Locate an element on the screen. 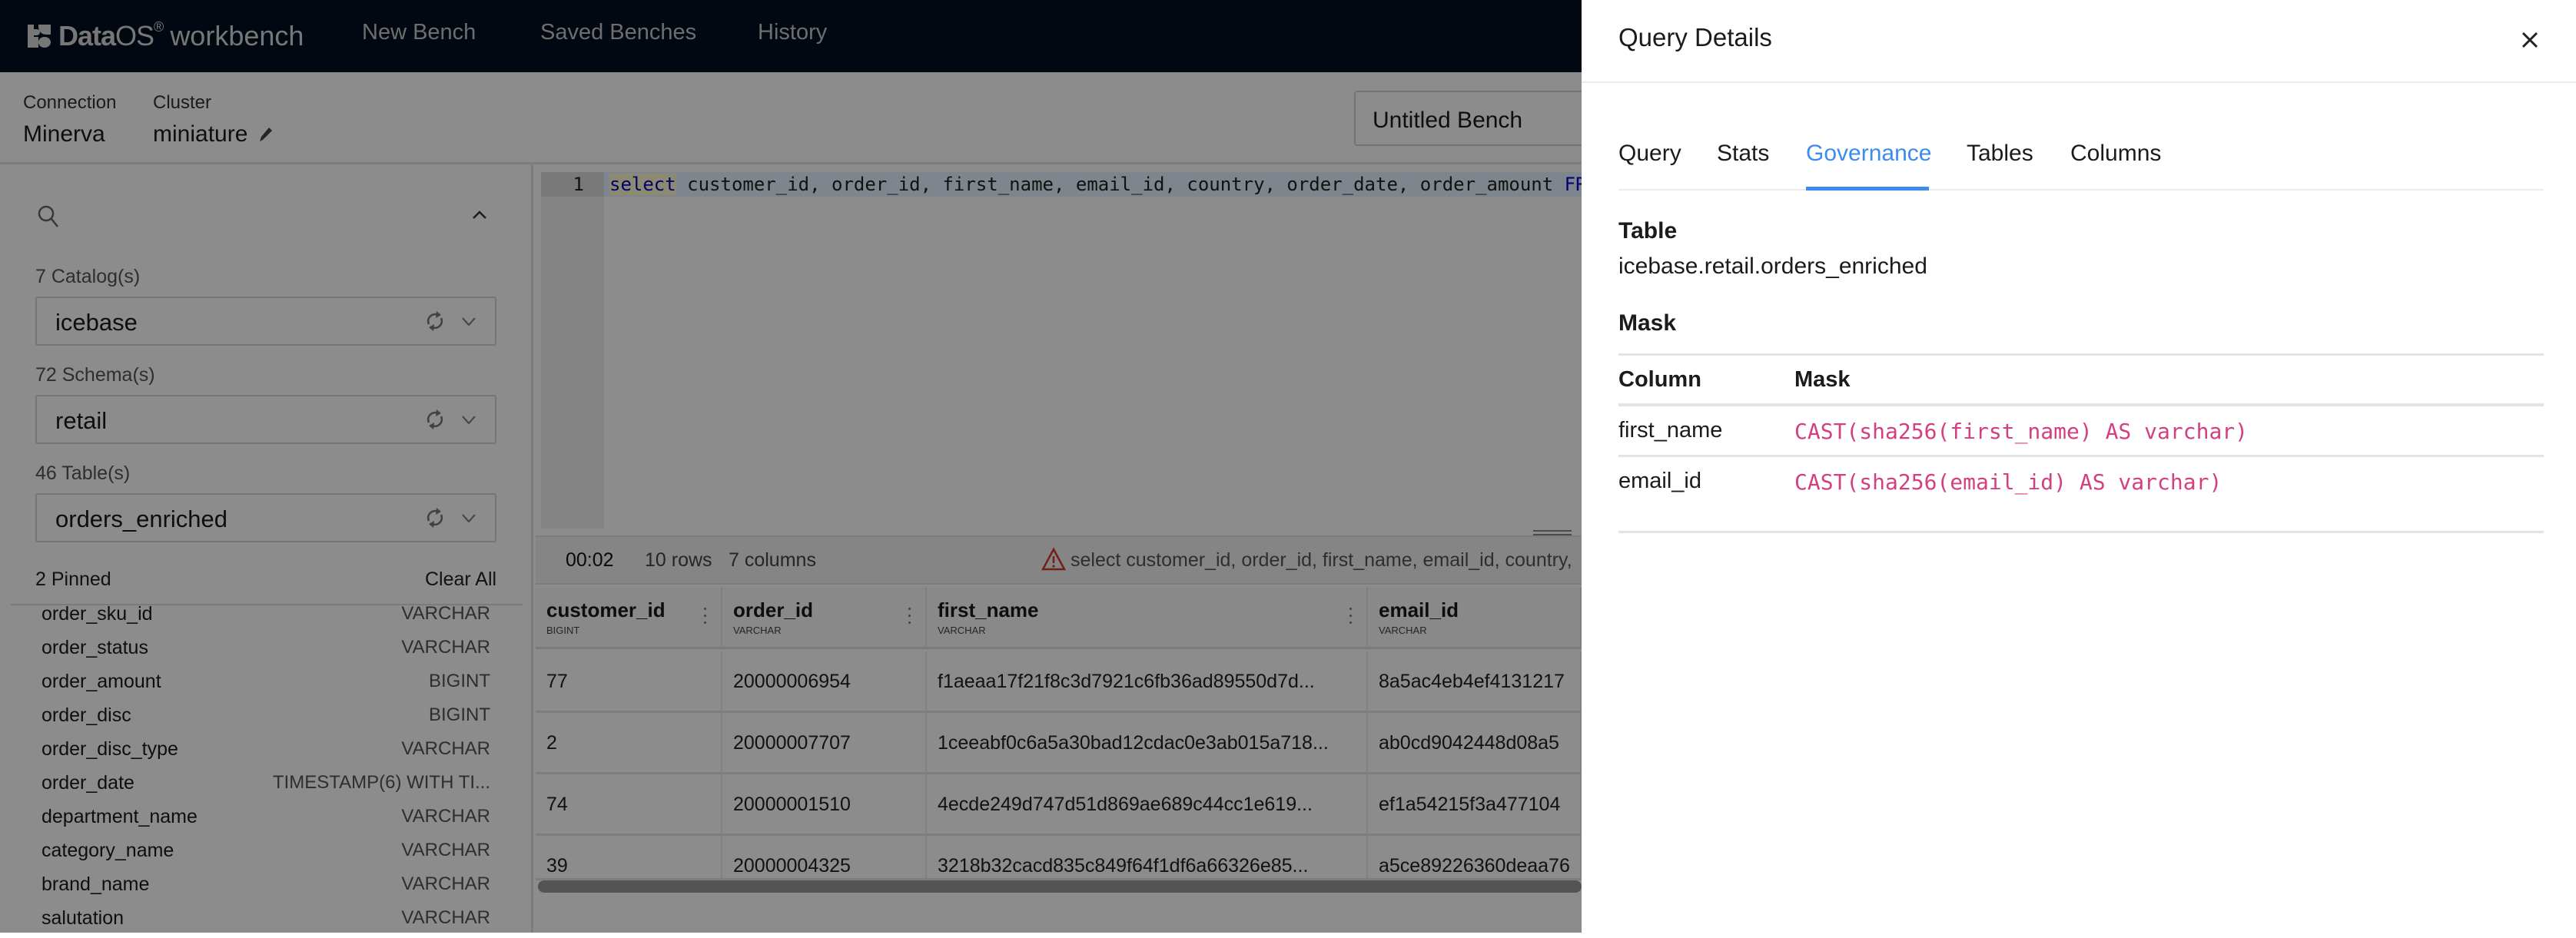 The width and height of the screenshot is (2576, 938). mask-row-column: email_id is located at coordinates (1660, 481).